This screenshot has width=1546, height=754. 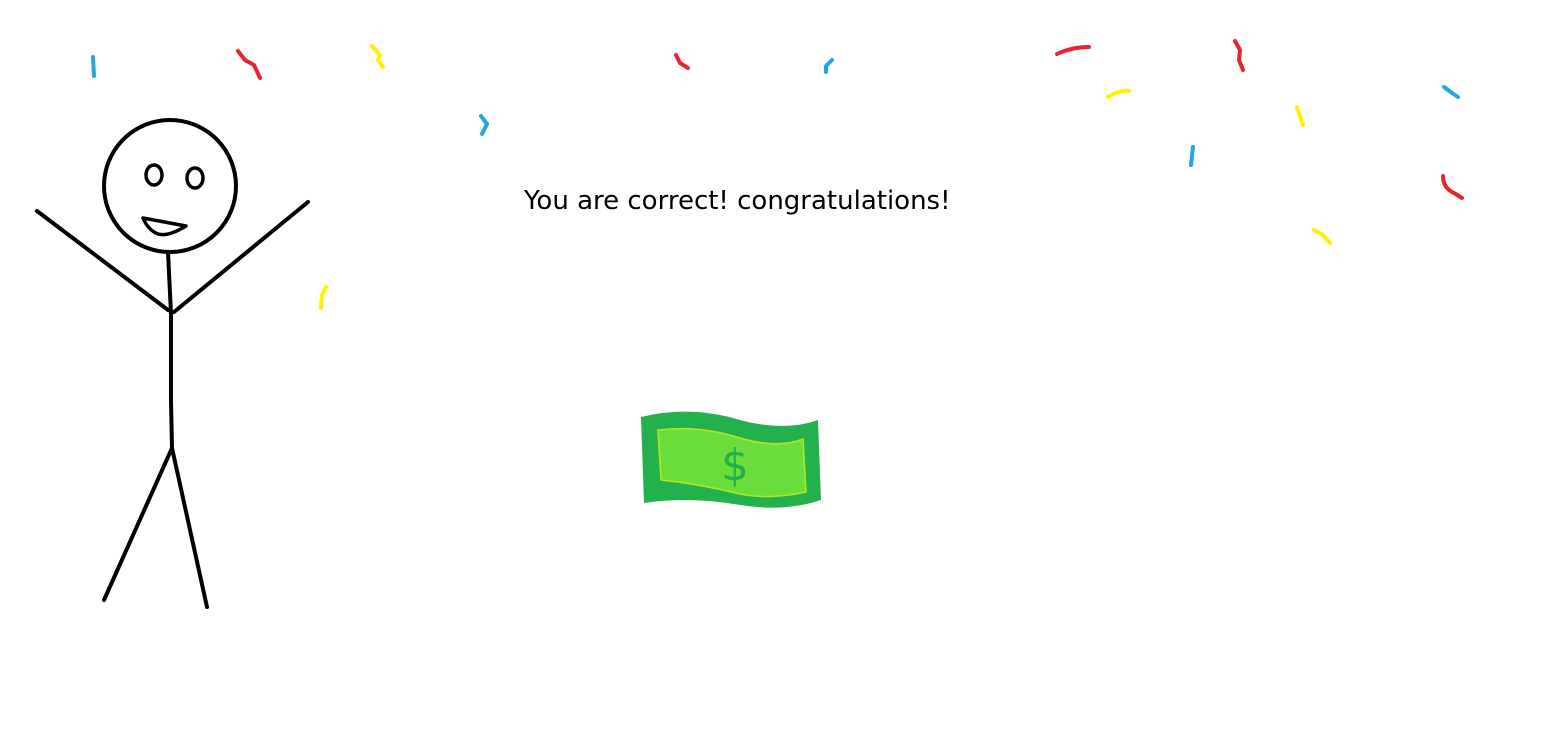 I want to click on body, so click(x=170, y=350).